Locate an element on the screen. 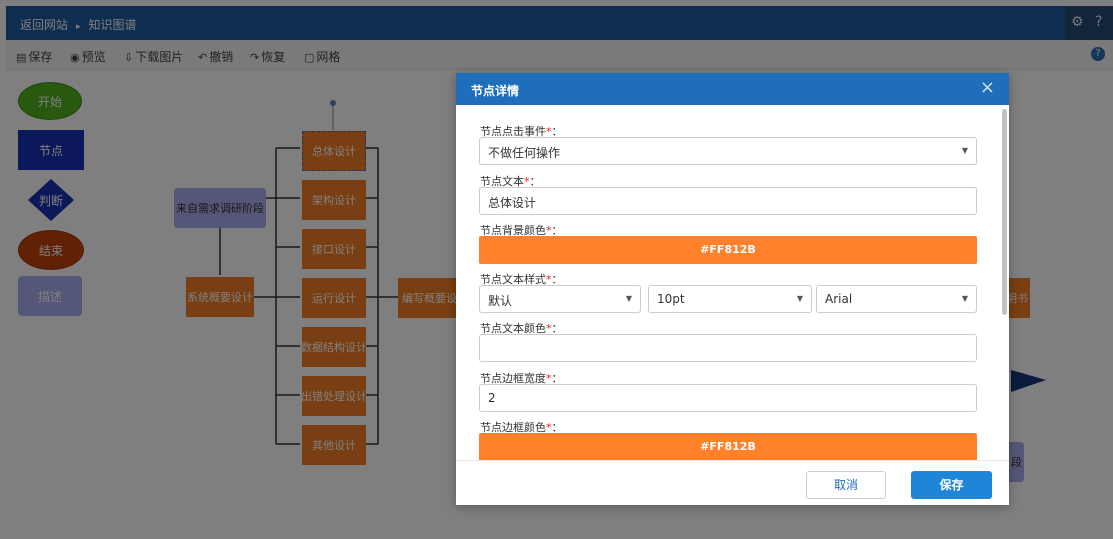 This screenshot has height=539, width=1113. dialog-header: 节点详情 × is located at coordinates (732, 89).